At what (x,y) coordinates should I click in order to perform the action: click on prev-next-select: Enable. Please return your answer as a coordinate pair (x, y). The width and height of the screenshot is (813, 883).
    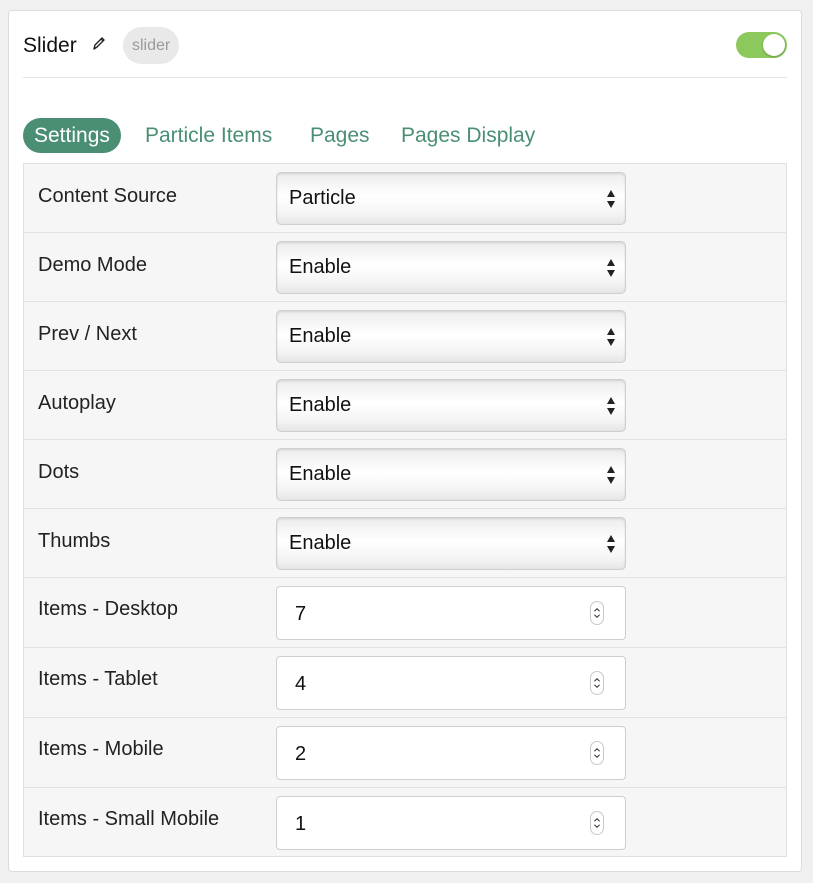
    Looking at the image, I should click on (451, 336).